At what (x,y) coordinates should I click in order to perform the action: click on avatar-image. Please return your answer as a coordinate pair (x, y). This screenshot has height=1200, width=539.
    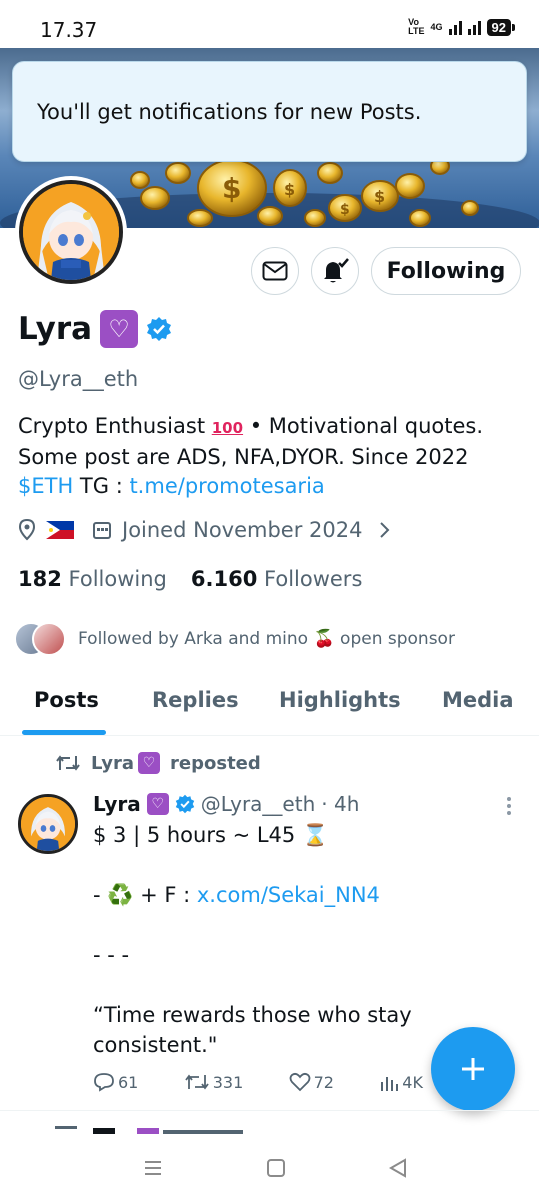
    Looking at the image, I should click on (71, 232).